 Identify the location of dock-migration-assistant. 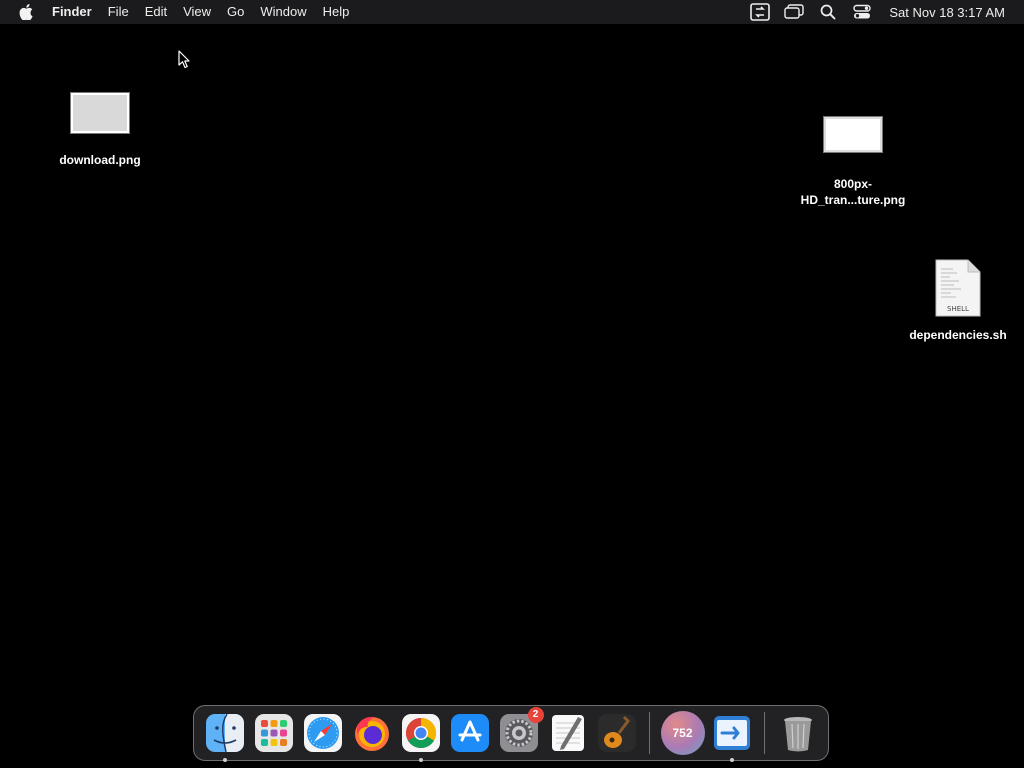
(732, 736).